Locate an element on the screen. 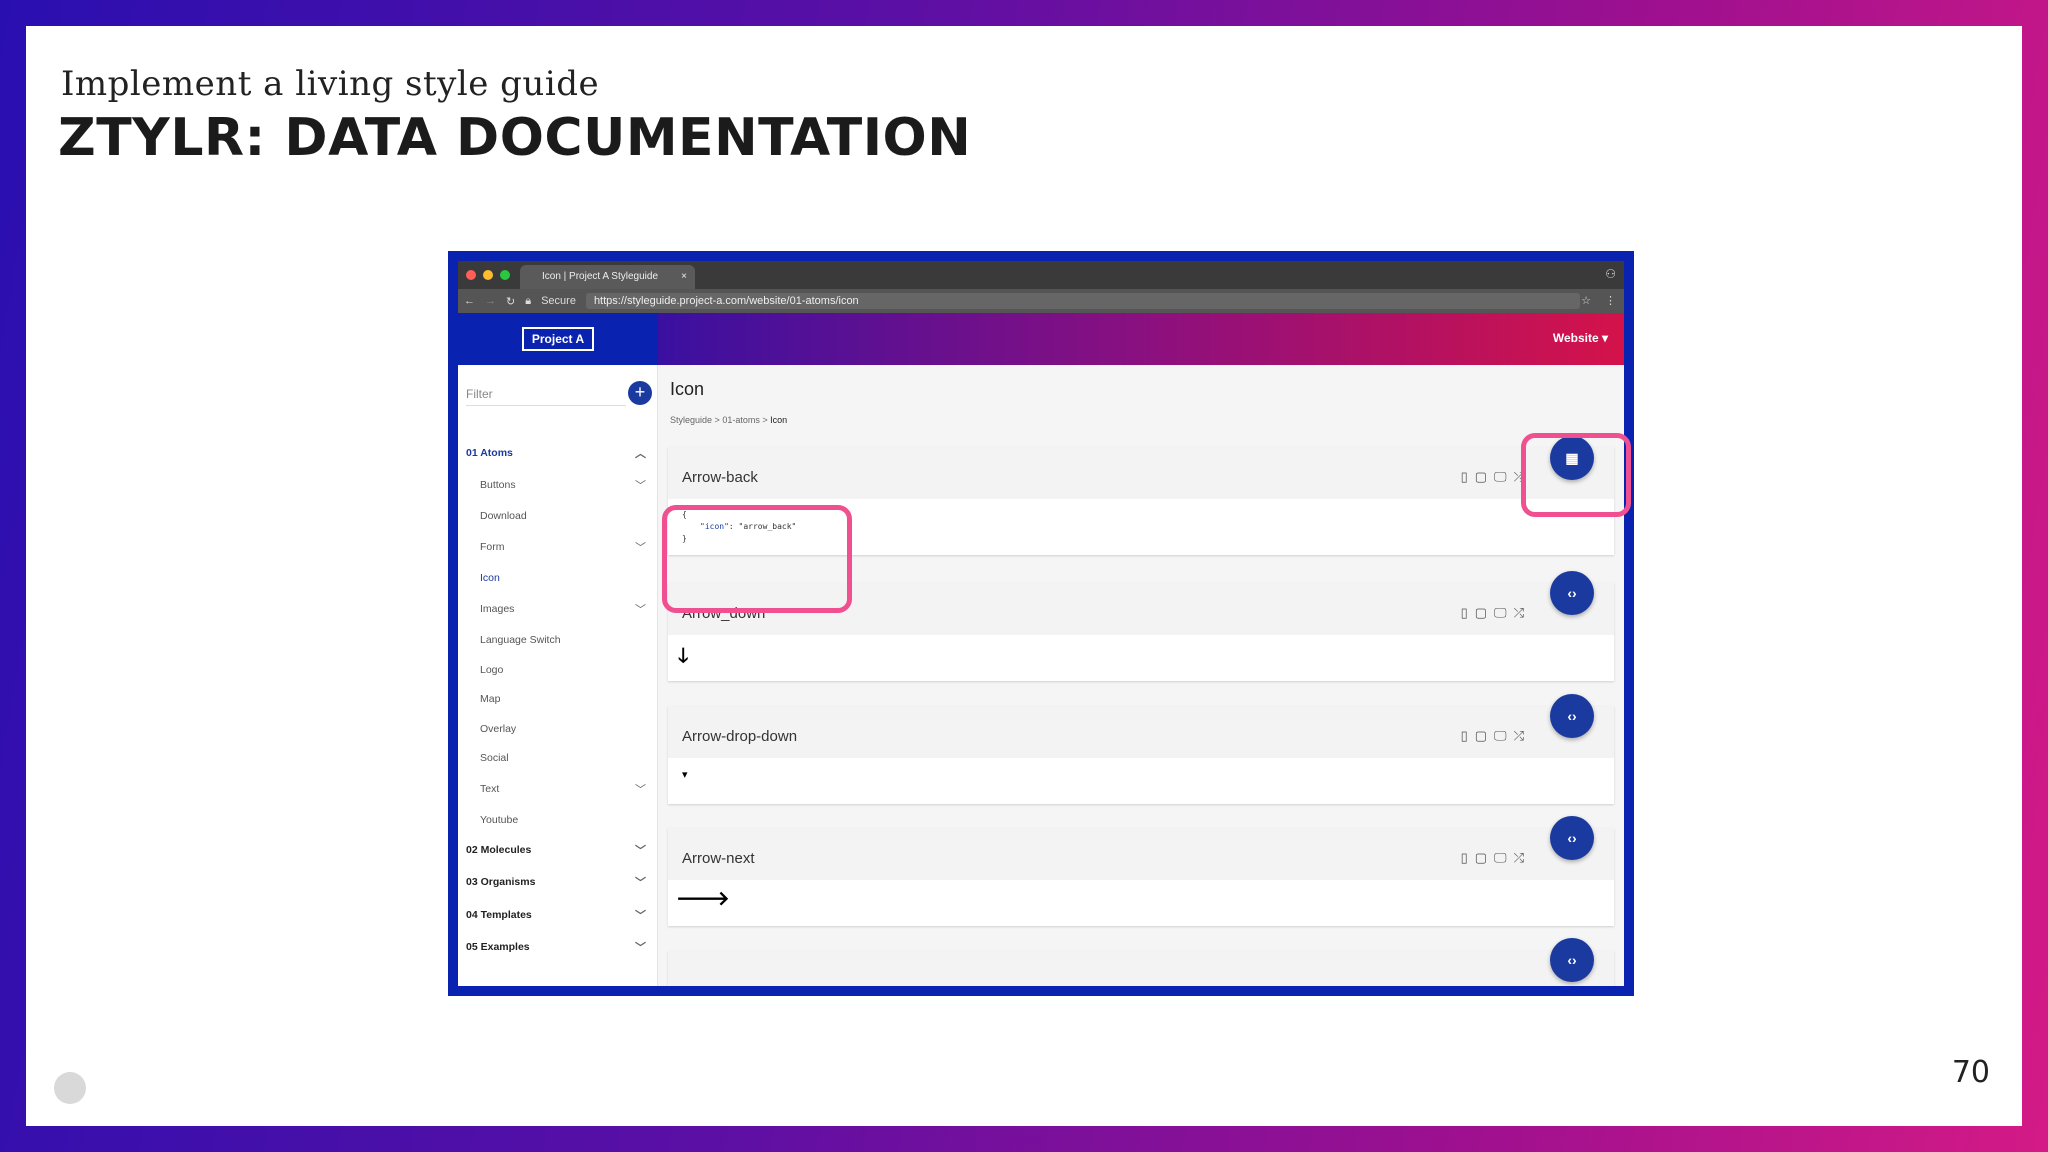 Image resolution: width=2048 pixels, height=1152 pixels. page-title: Icon is located at coordinates (687, 389).